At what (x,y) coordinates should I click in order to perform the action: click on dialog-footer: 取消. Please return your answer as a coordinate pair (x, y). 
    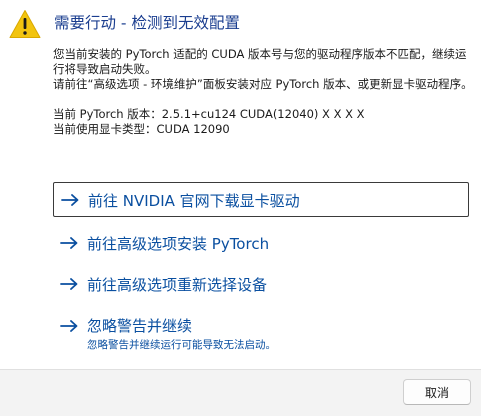
    Looking at the image, I should click on (240, 392).